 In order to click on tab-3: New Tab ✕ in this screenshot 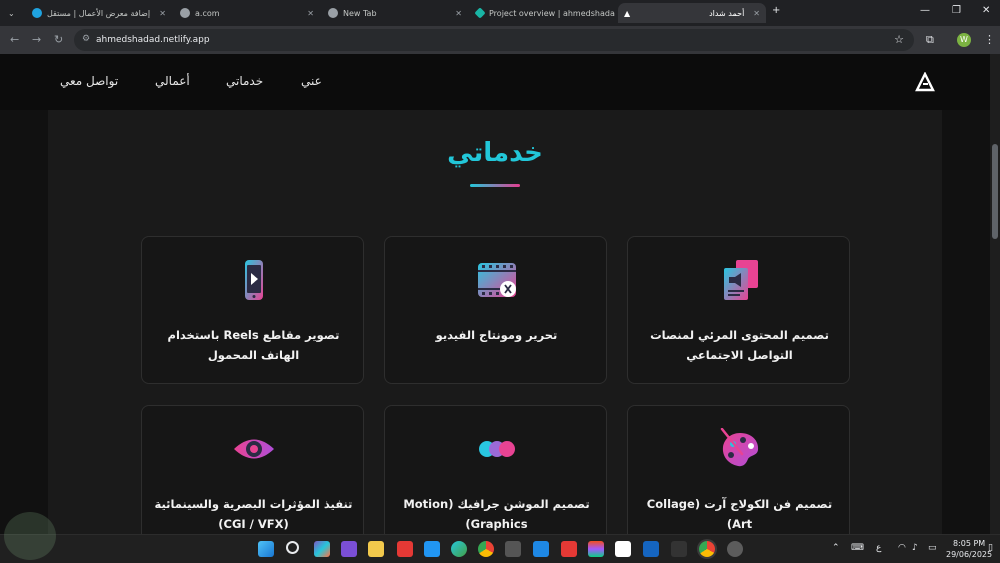, I will do `click(395, 13)`.